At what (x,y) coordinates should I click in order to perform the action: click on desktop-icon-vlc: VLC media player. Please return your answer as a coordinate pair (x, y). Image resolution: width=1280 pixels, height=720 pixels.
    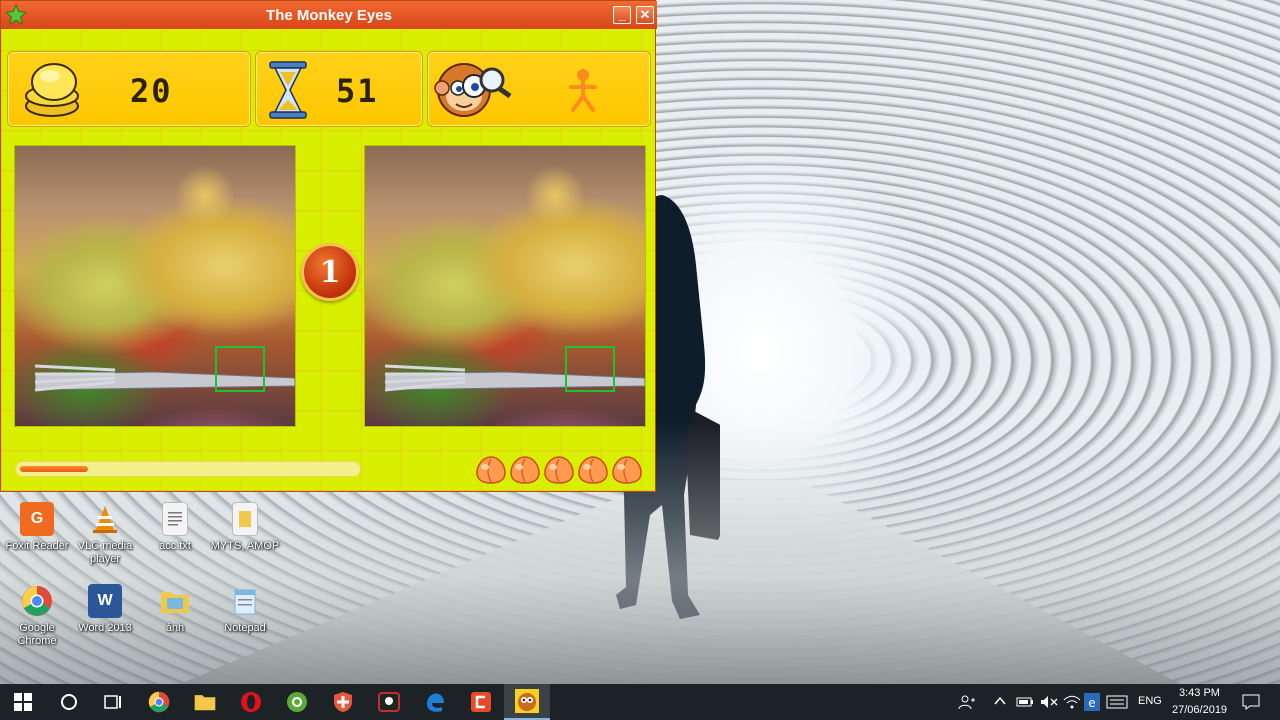
    Looking at the image, I should click on (105, 534).